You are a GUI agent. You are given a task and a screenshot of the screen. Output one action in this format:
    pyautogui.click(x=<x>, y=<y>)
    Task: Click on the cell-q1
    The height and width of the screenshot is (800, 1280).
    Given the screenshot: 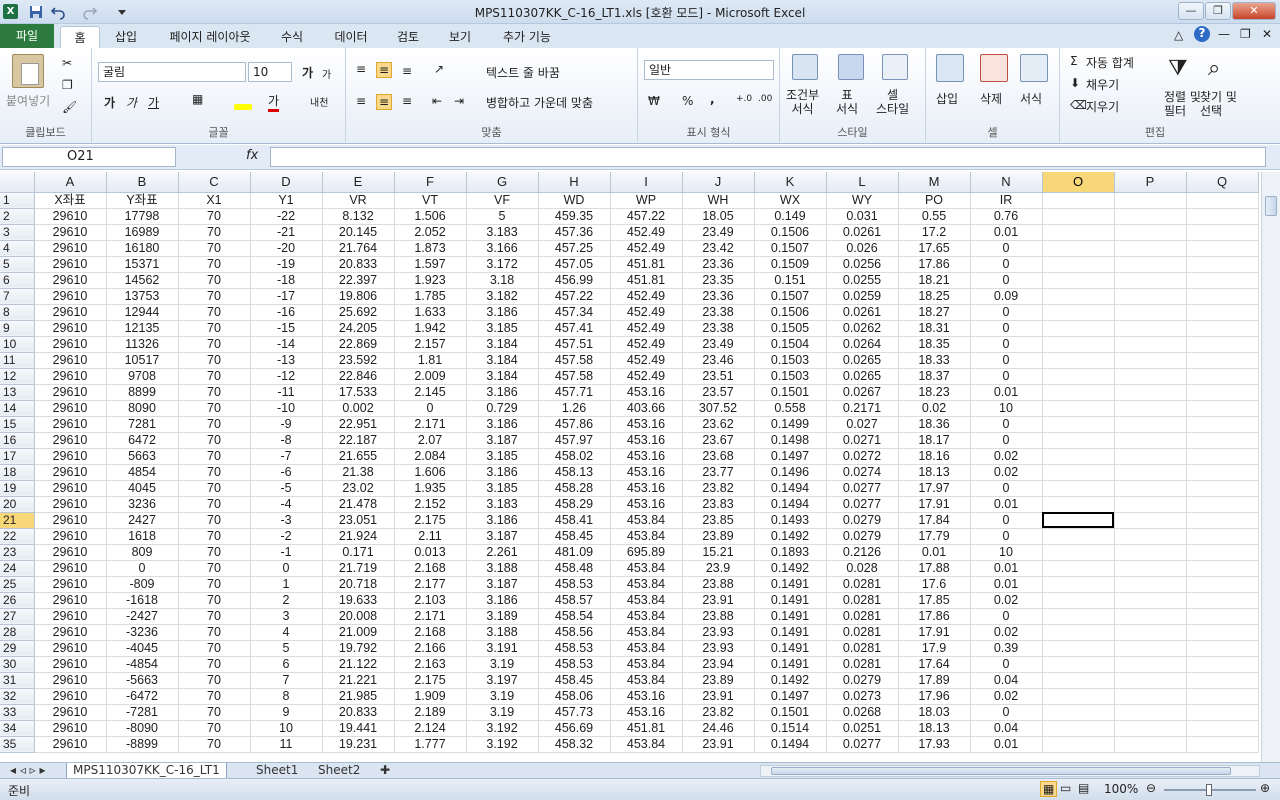 What is the action you would take?
    pyautogui.click(x=1222, y=200)
    